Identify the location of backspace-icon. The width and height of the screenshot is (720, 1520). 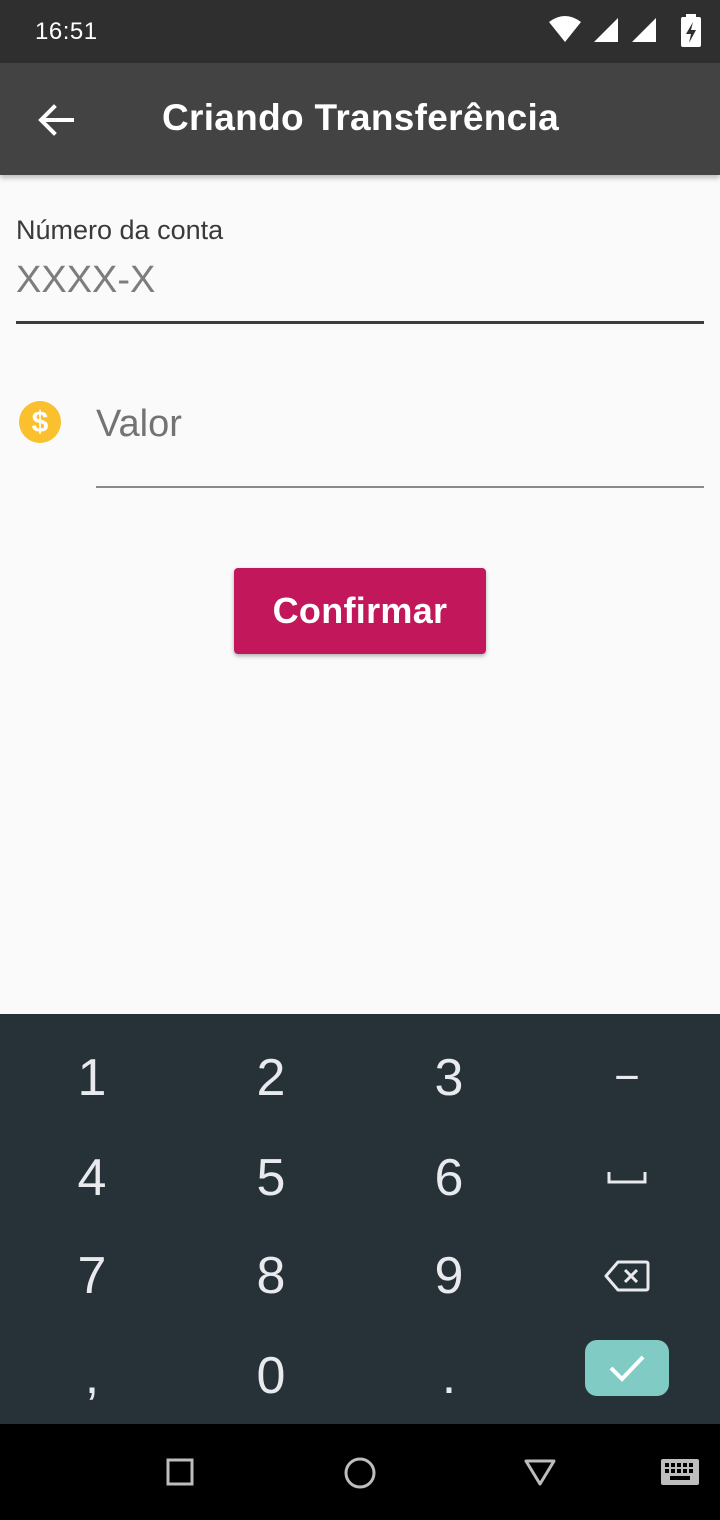
(627, 1276).